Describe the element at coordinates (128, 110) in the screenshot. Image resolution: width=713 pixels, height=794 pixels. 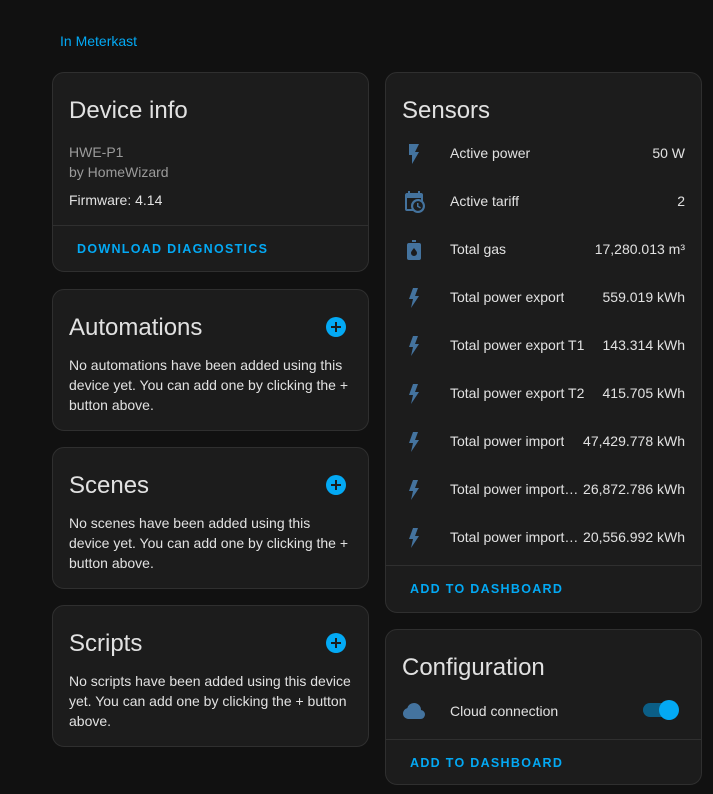
I see `device-info-title: Device info` at that location.